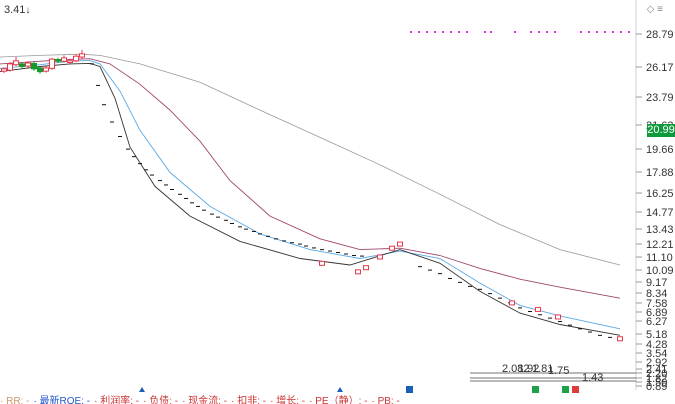 The image size is (675, 404). I want to click on price-tag-value: 20.99, so click(661, 130).